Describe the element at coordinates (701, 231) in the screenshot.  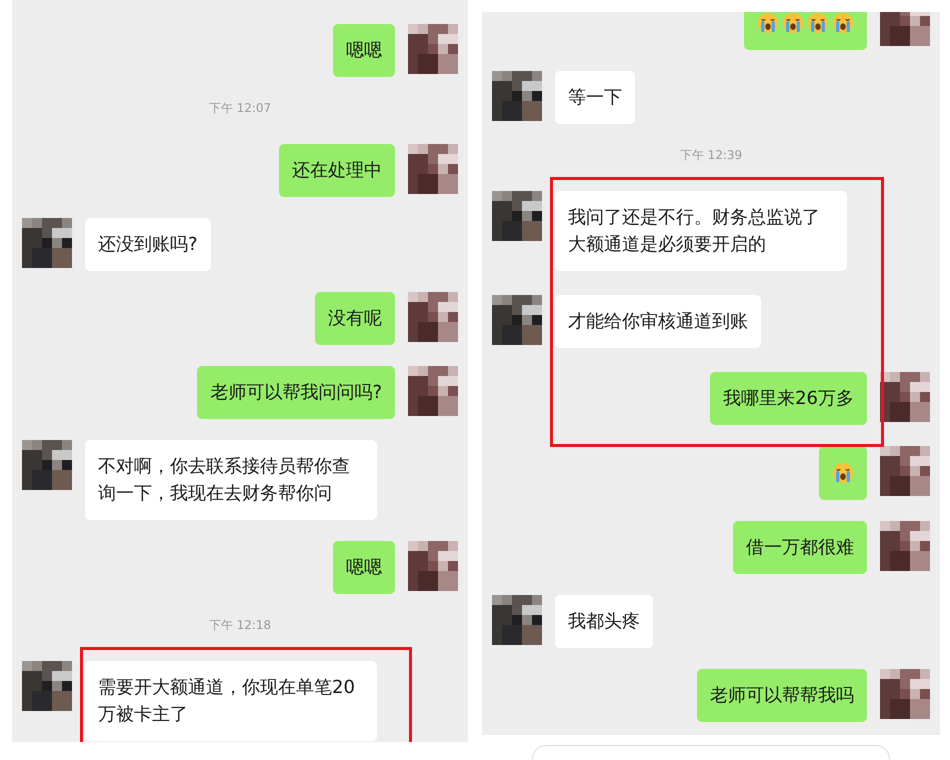
I see `message-bubble: 我问了还是不行。财务总监说了大额通道是必须要开启的` at that location.